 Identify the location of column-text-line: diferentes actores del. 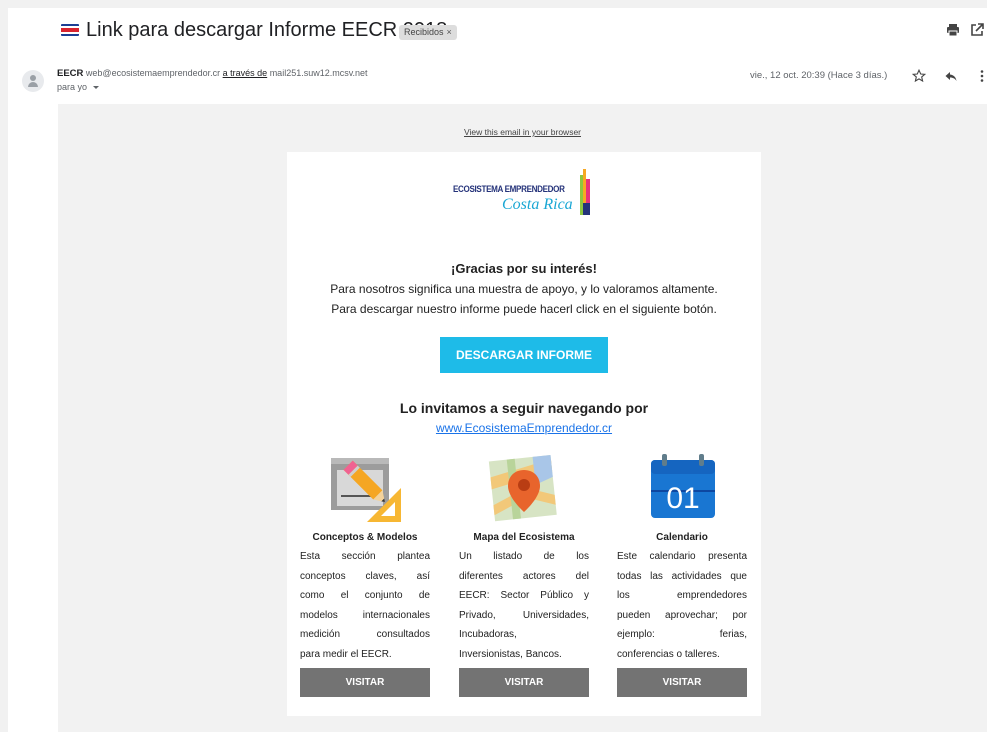
(524, 576).